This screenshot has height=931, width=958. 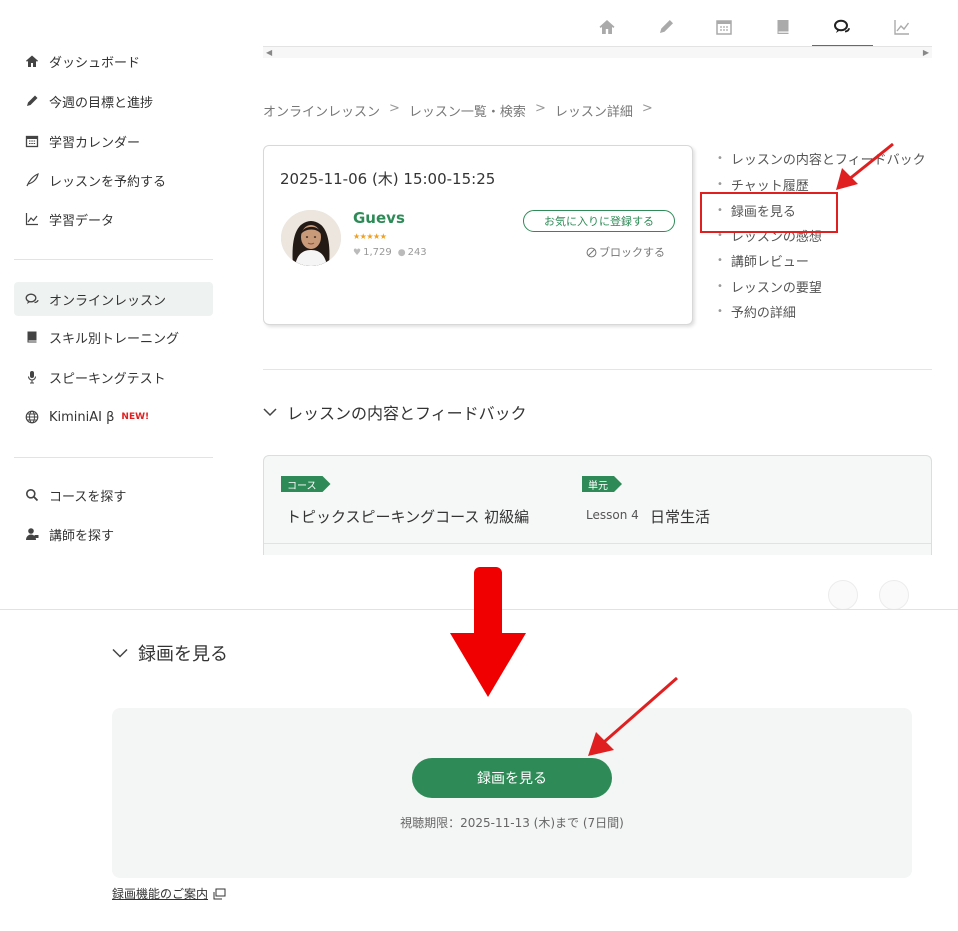 I want to click on microphone-icon, so click(x=32, y=377).